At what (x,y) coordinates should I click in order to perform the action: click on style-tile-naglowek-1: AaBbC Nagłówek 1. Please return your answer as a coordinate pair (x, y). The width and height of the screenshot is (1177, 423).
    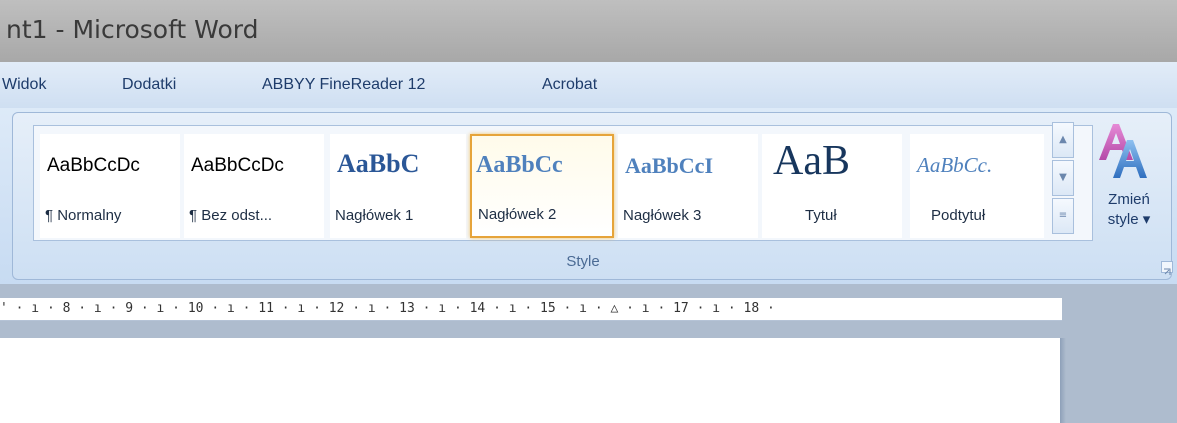
    Looking at the image, I should click on (398, 186).